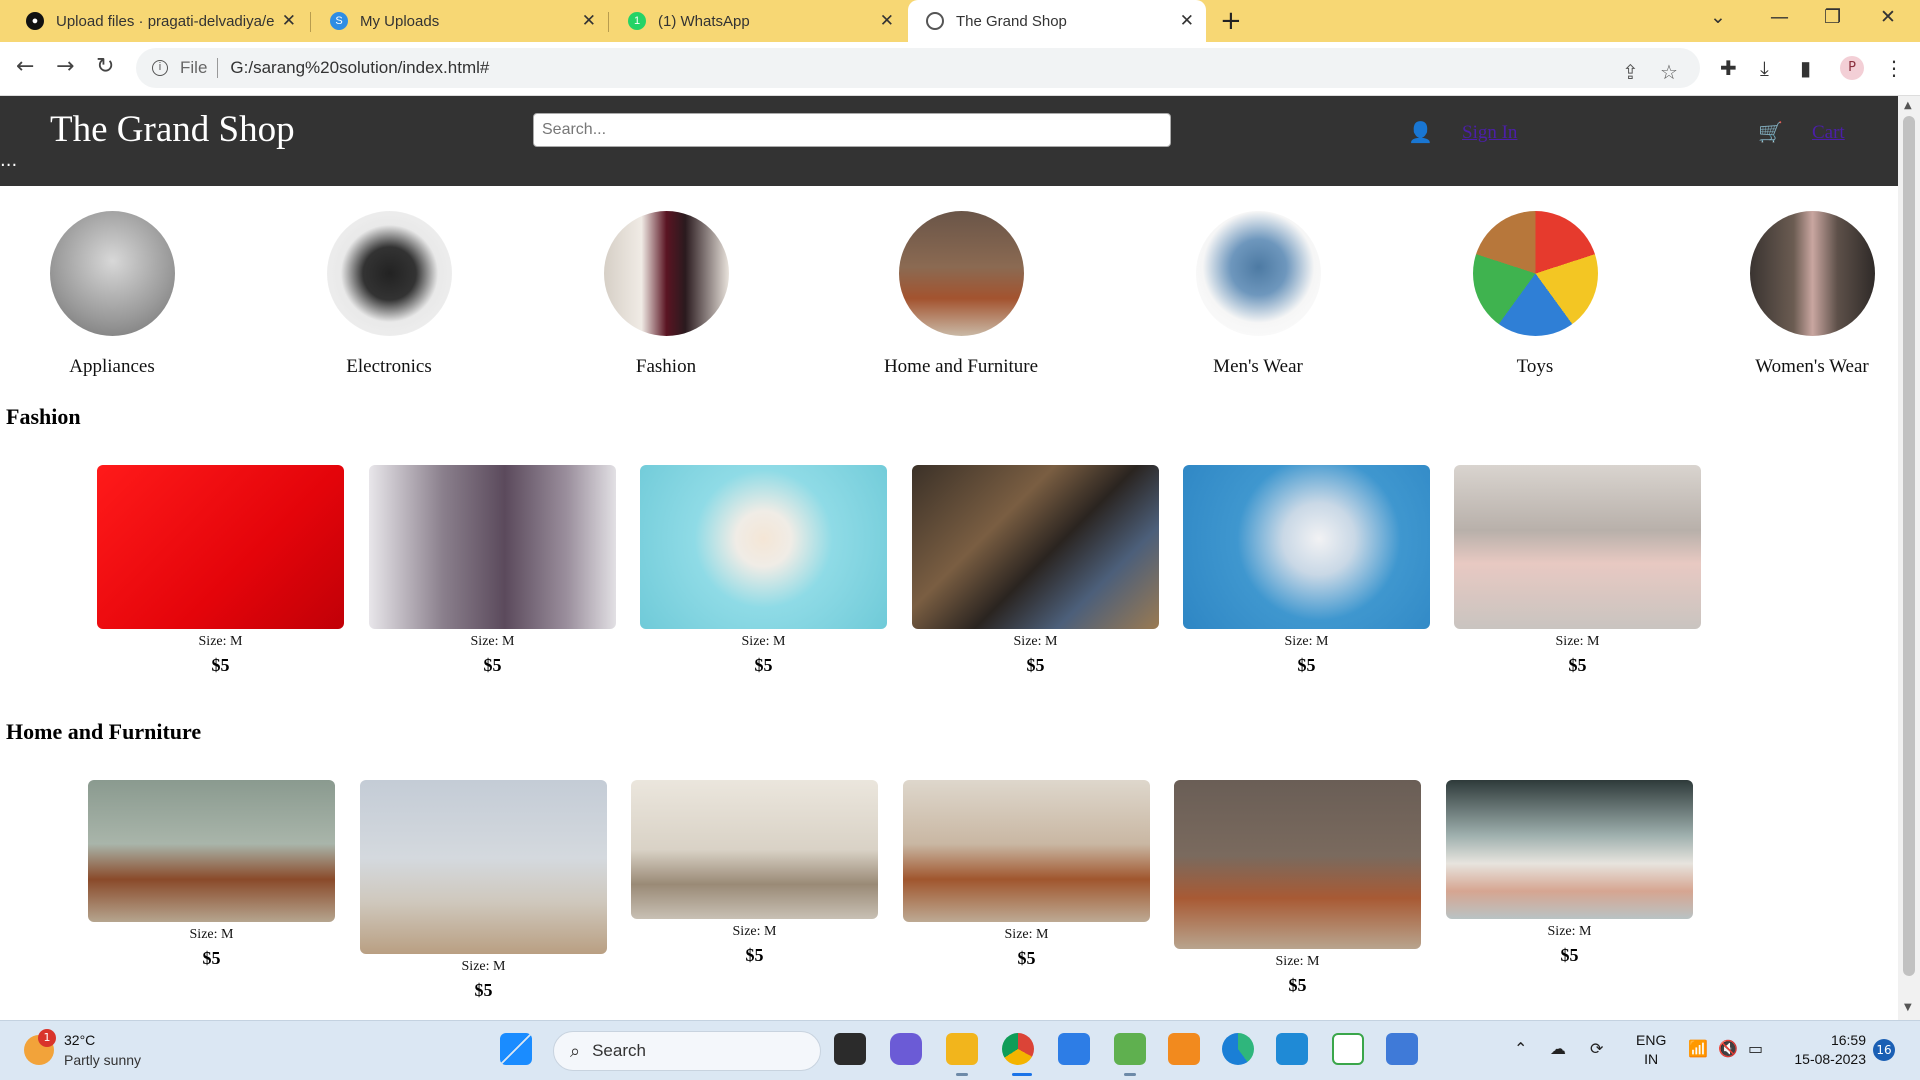 This screenshot has width=1920, height=1080. I want to click on category-electronics: Electronics, so click(389, 294).